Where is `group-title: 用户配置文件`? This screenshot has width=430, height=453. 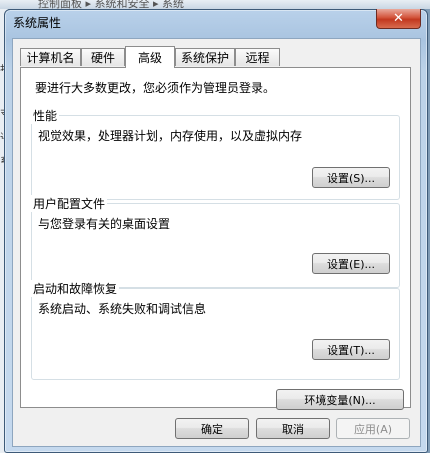
group-title: 用户配置文件 is located at coordinates (69, 203).